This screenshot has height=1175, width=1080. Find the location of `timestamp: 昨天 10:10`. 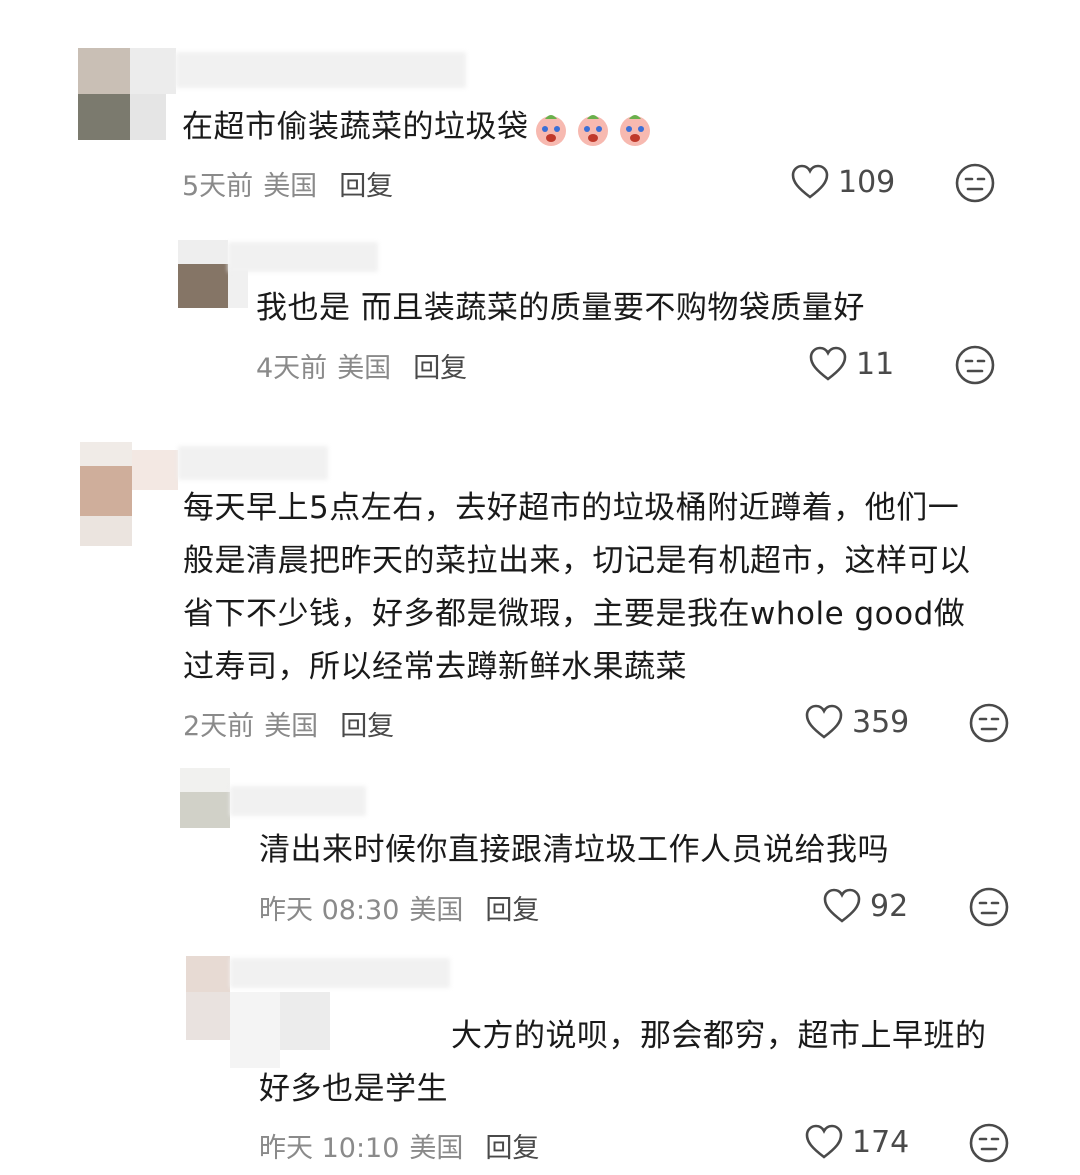

timestamp: 昨天 10:10 is located at coordinates (329, 1148).